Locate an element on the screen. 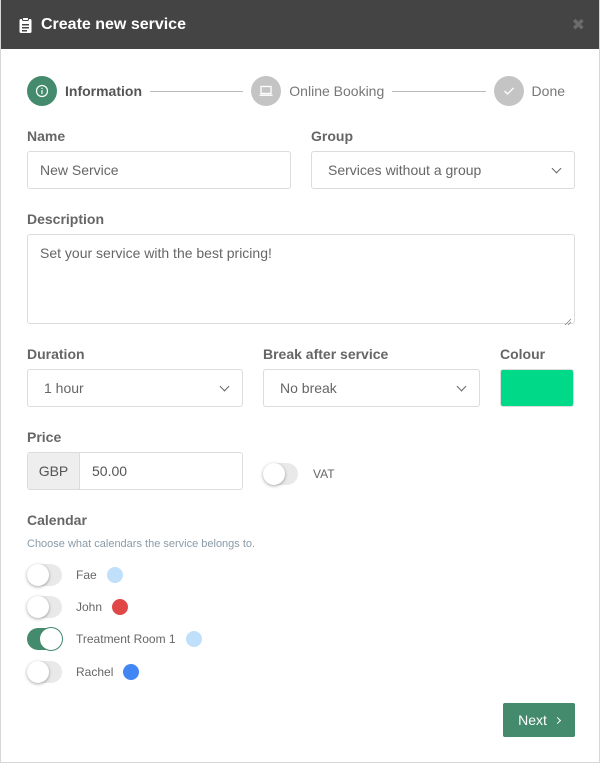 The width and height of the screenshot is (600, 763). name-label: Name is located at coordinates (46, 136).